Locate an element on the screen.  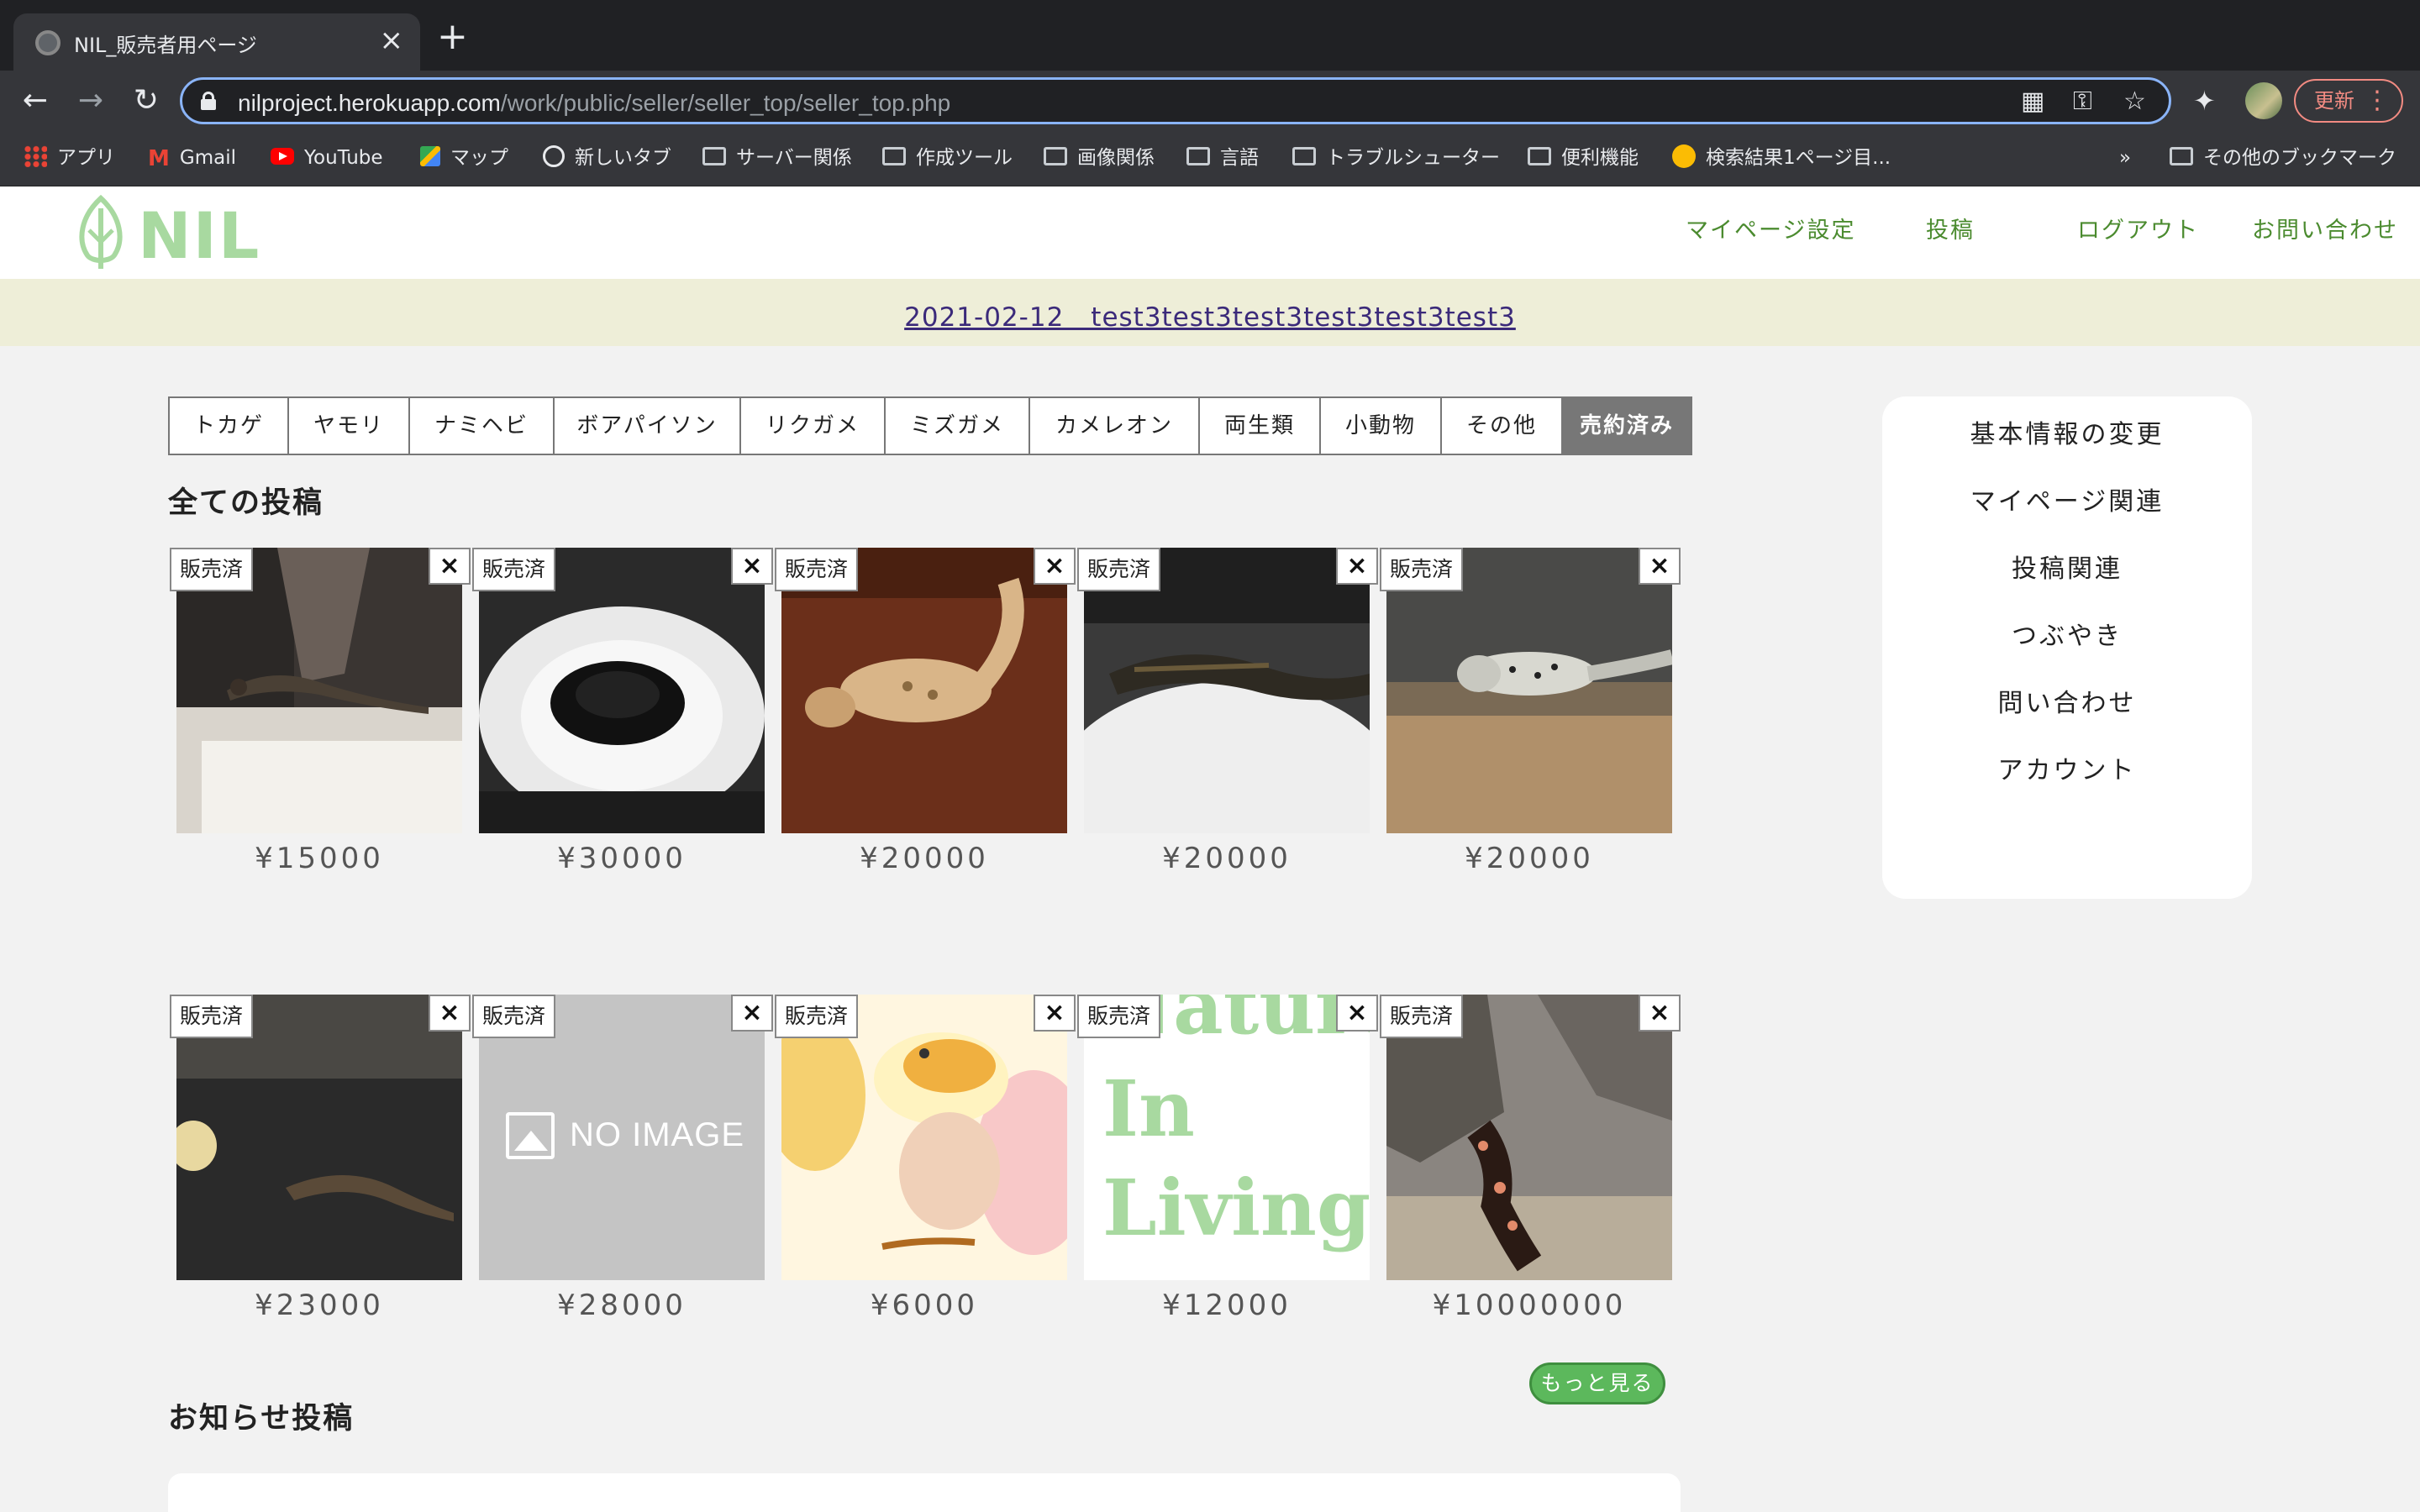
all-posts-title: 全ての投稿 is located at coordinates (246, 503).